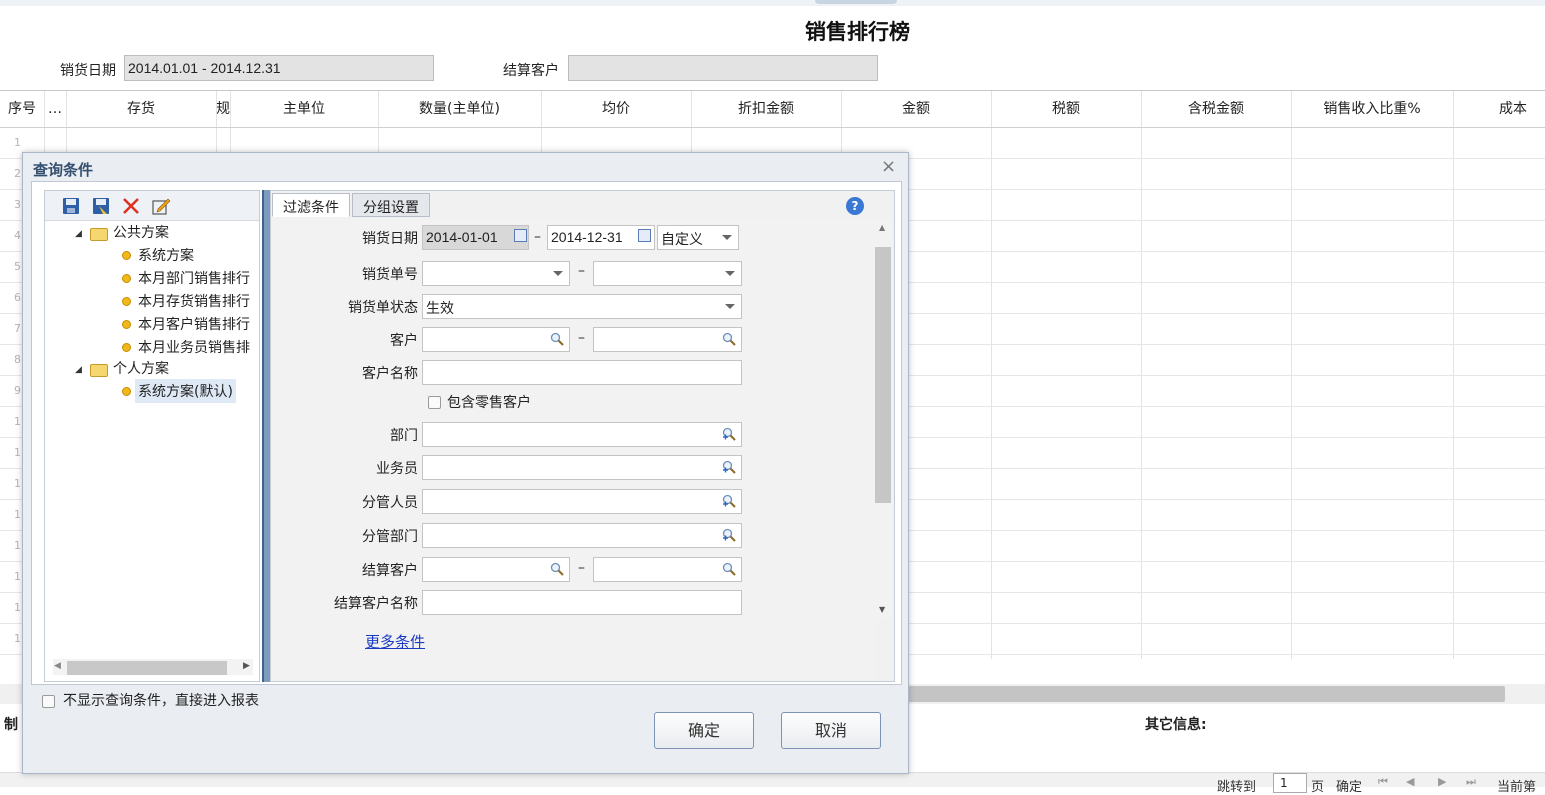  Describe the element at coordinates (1473, 781) in the screenshot. I see `last-page-icon: ⏭` at that location.